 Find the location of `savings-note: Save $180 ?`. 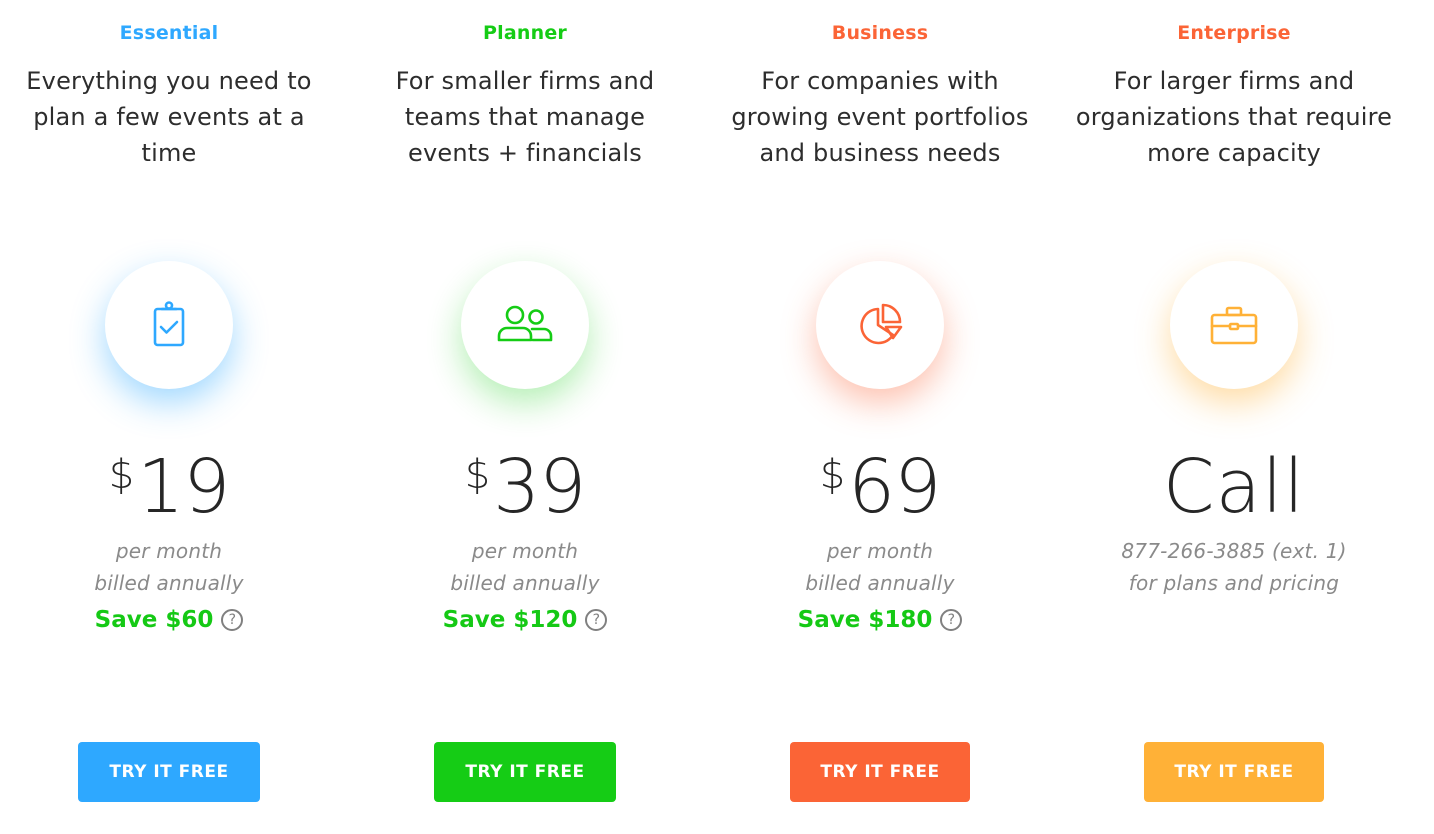

savings-note: Save $180 ? is located at coordinates (880, 620).